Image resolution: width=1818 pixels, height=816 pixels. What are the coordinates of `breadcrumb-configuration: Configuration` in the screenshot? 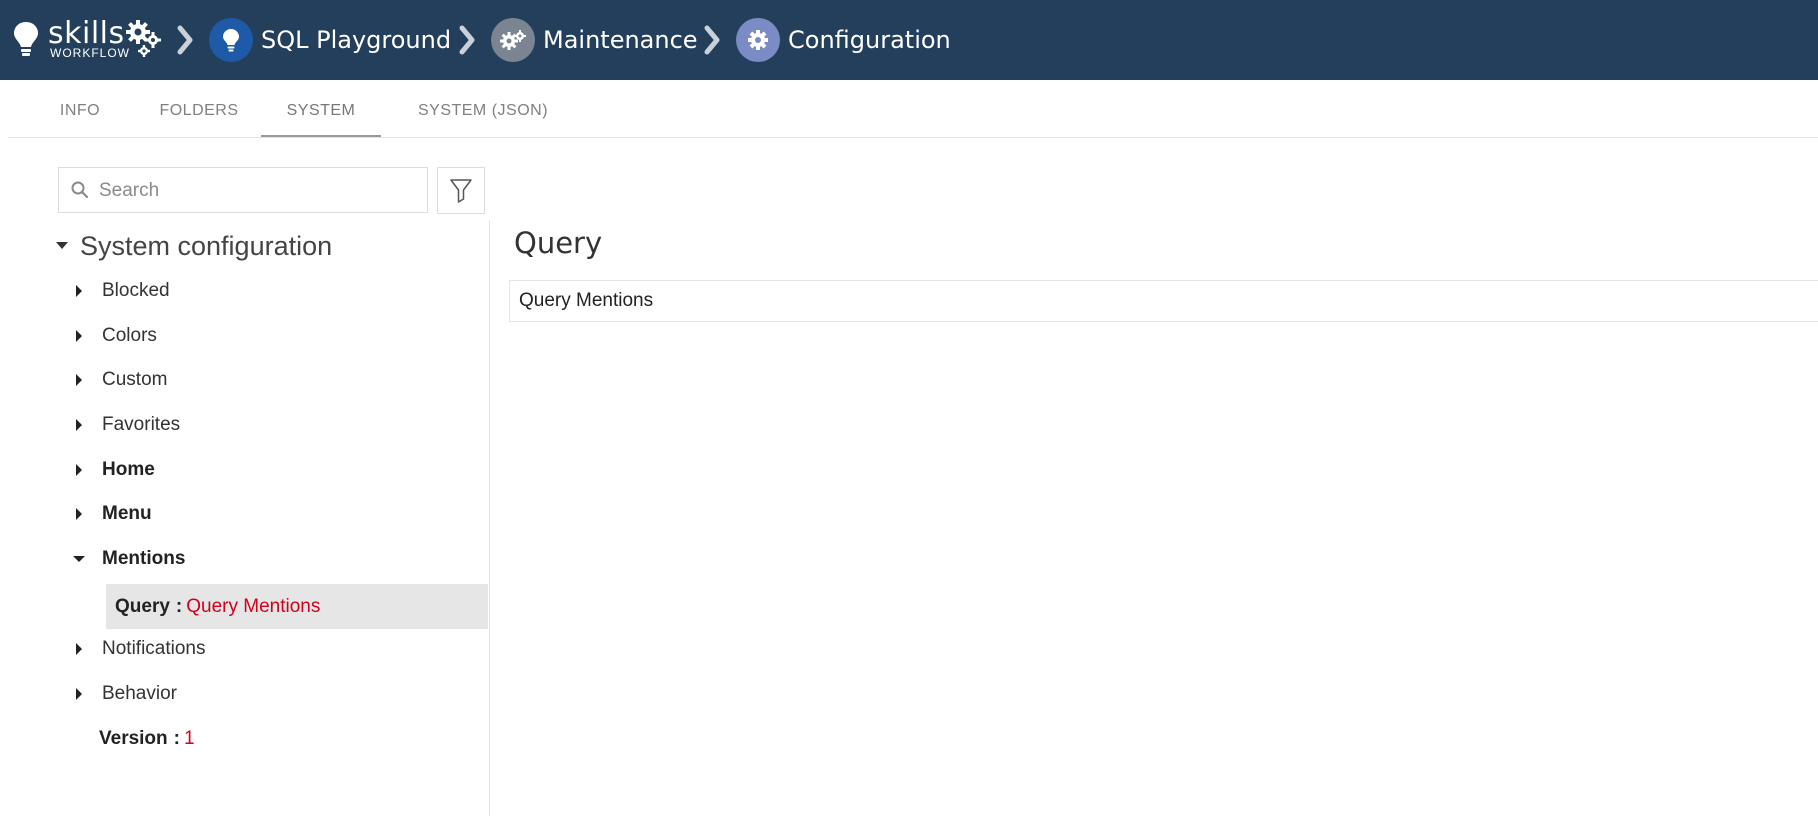 It's located at (843, 40).